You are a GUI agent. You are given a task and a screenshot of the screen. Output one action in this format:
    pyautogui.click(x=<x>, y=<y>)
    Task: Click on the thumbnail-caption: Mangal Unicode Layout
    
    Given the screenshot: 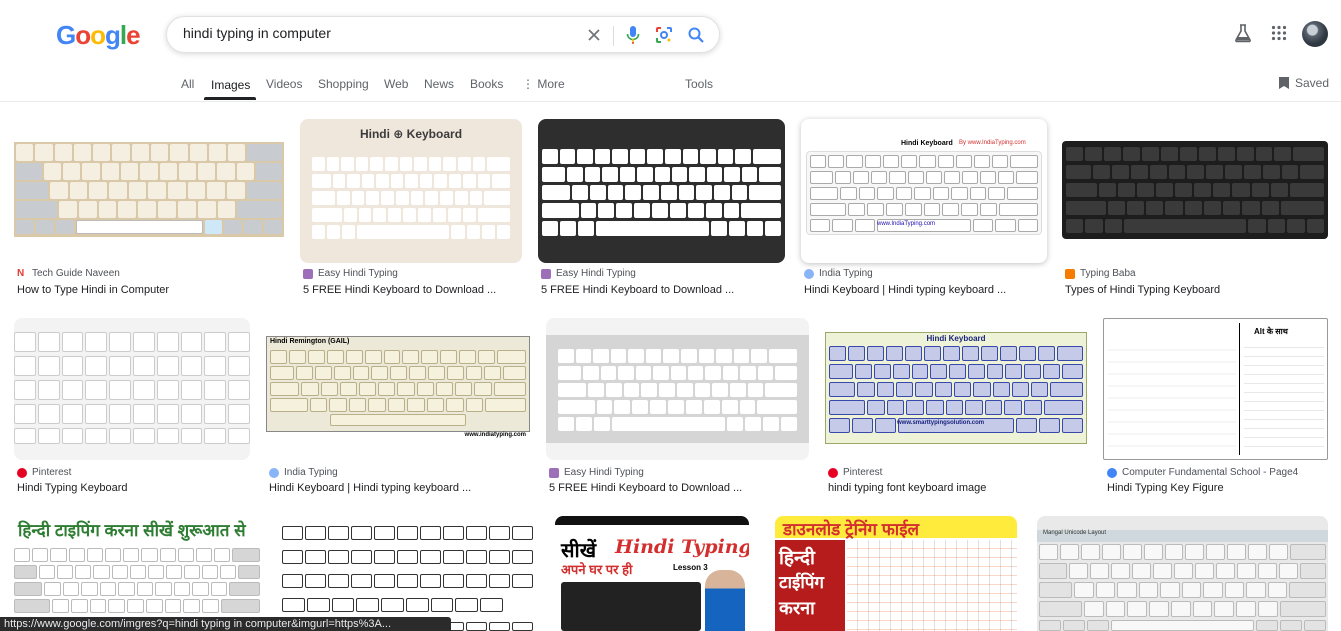 What is the action you would take?
    pyautogui.click(x=1075, y=533)
    